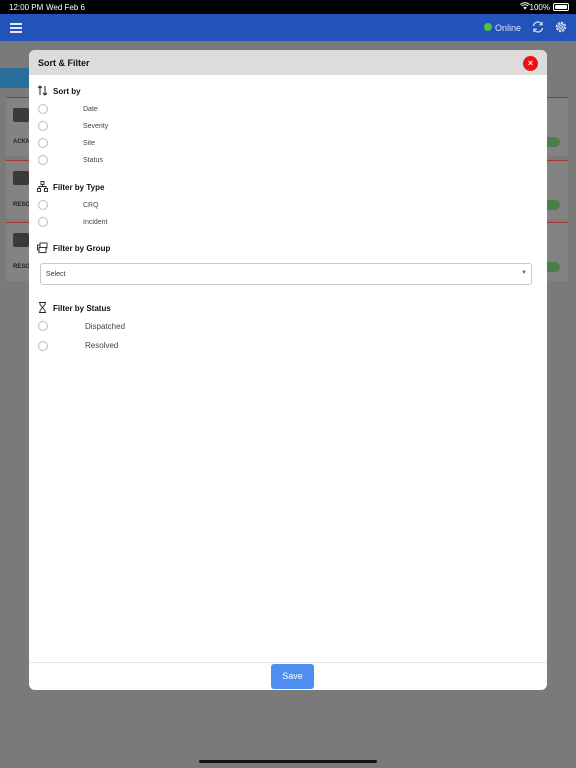  I want to click on app-bar: Online, so click(288, 27).